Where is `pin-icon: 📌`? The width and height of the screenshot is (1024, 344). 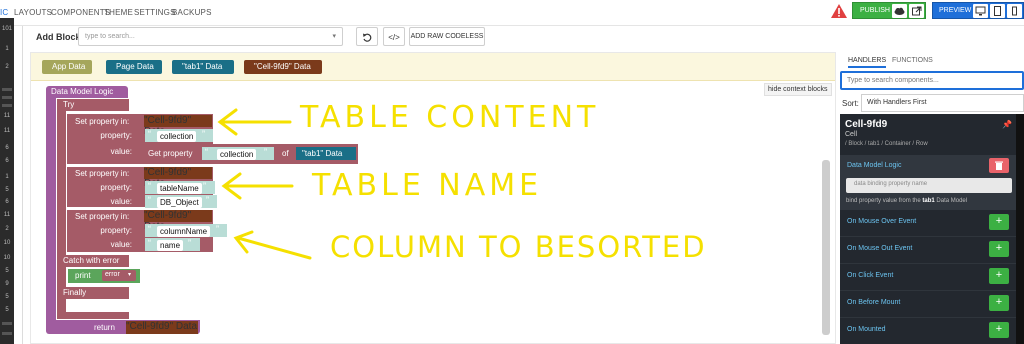 pin-icon: 📌 is located at coordinates (1007, 124).